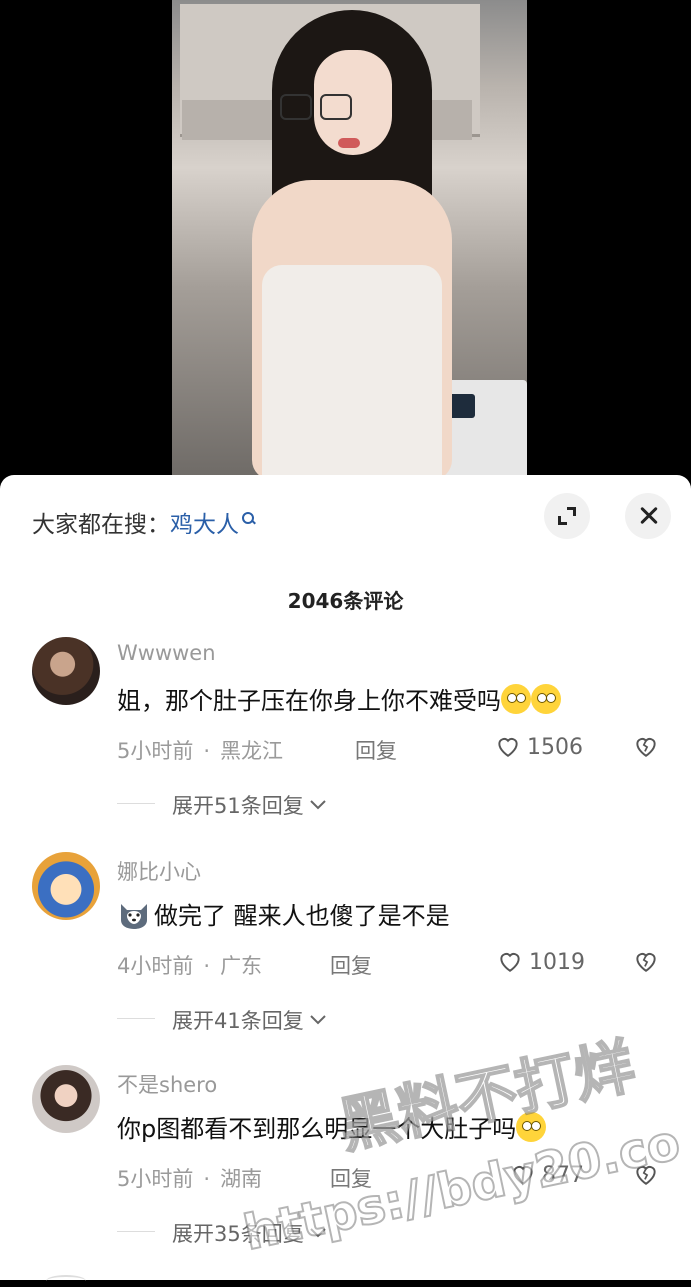  Describe the element at coordinates (249, 518) in the screenshot. I see `search-icon` at that location.